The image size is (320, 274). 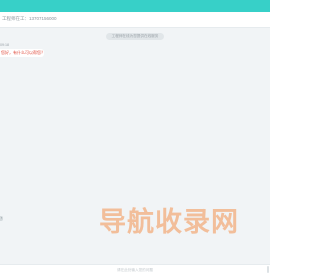 I want to click on agent-message-bubble: 您好，有什么可以帮您？, so click(x=22, y=53).